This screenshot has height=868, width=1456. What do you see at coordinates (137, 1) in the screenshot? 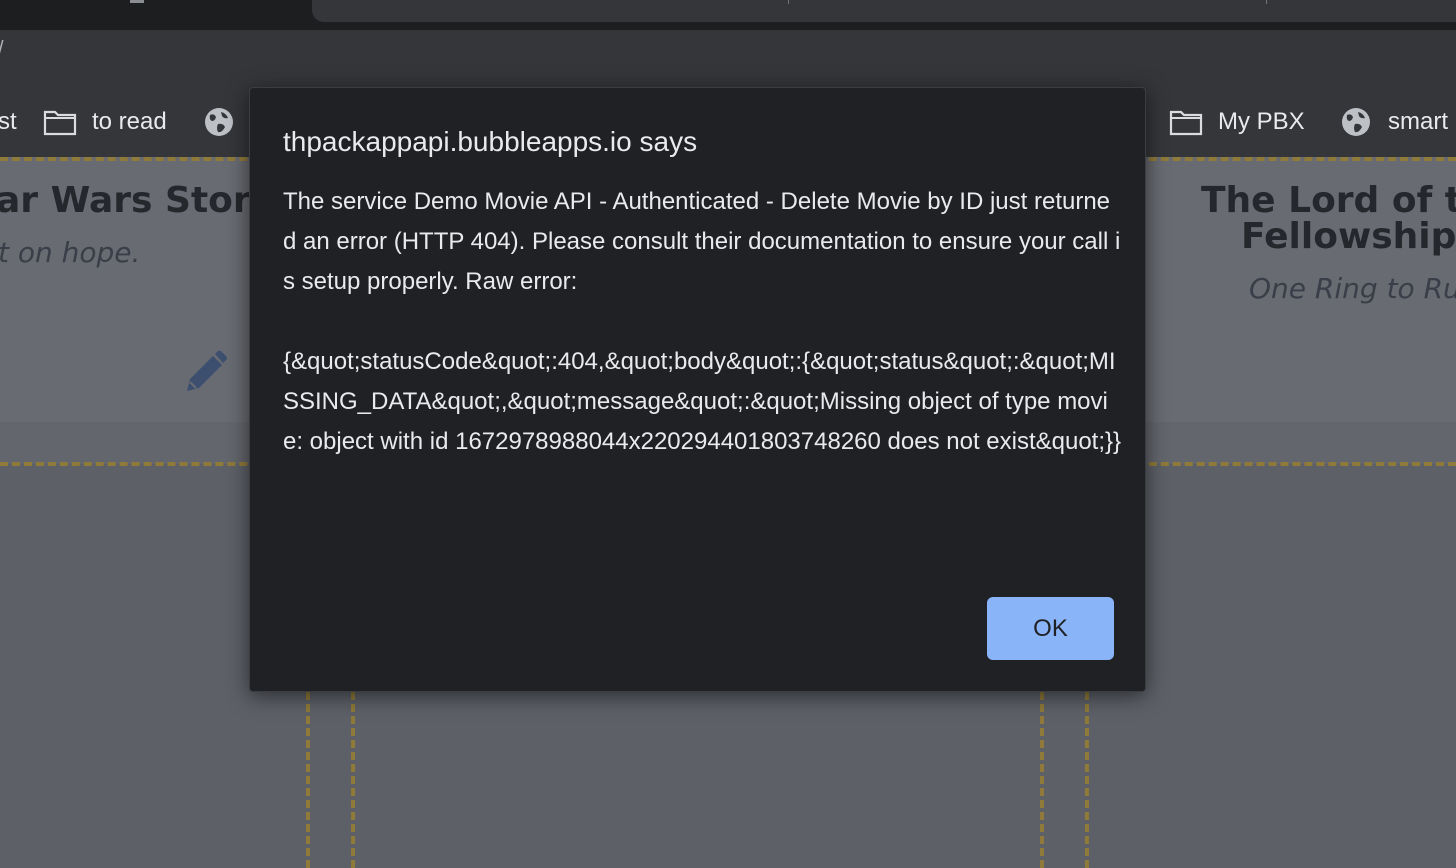
I see `tab-title-fragment` at bounding box center [137, 1].